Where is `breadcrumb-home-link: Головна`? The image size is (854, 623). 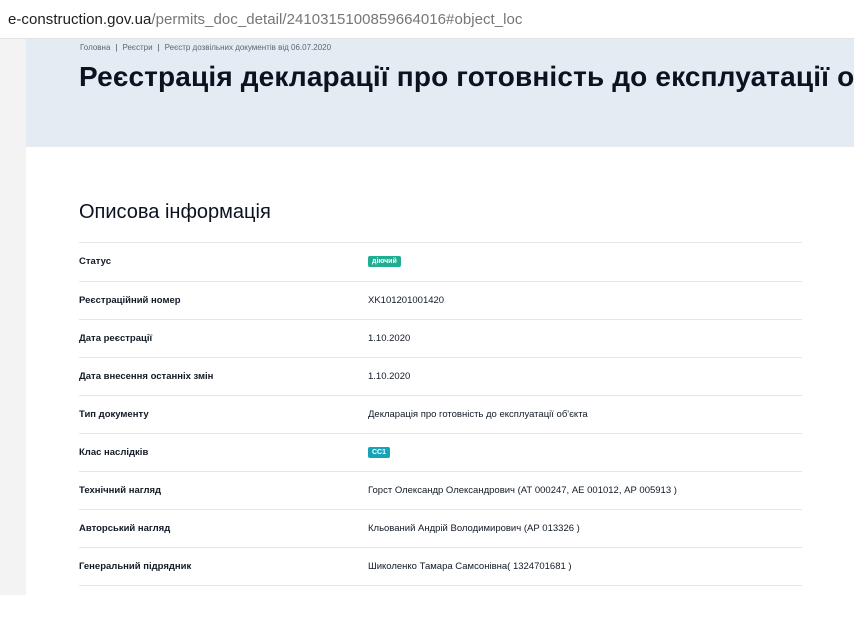 breadcrumb-home-link: Головна is located at coordinates (95, 47).